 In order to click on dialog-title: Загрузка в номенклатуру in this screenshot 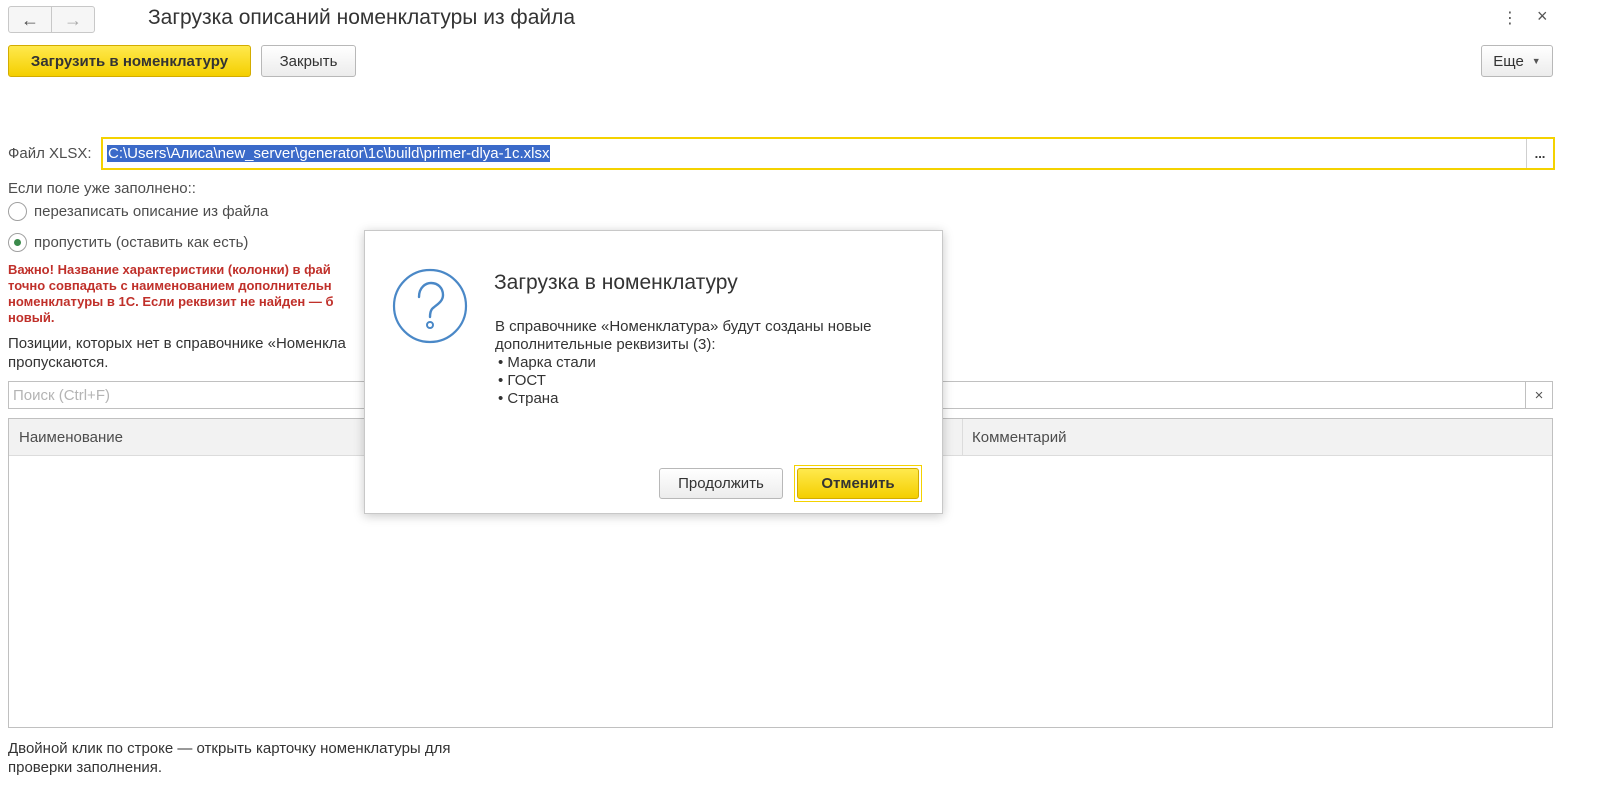, I will do `click(616, 282)`.